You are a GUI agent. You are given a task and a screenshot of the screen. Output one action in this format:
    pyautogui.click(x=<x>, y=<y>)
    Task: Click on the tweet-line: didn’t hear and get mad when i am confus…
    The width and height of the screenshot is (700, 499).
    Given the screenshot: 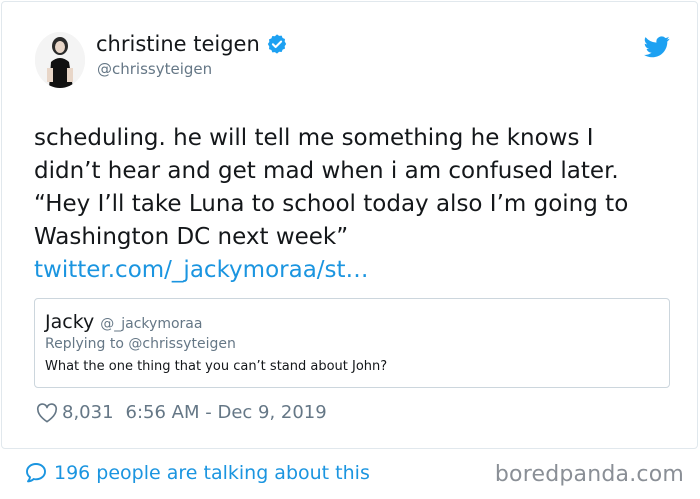 What is the action you would take?
    pyautogui.click(x=326, y=171)
    